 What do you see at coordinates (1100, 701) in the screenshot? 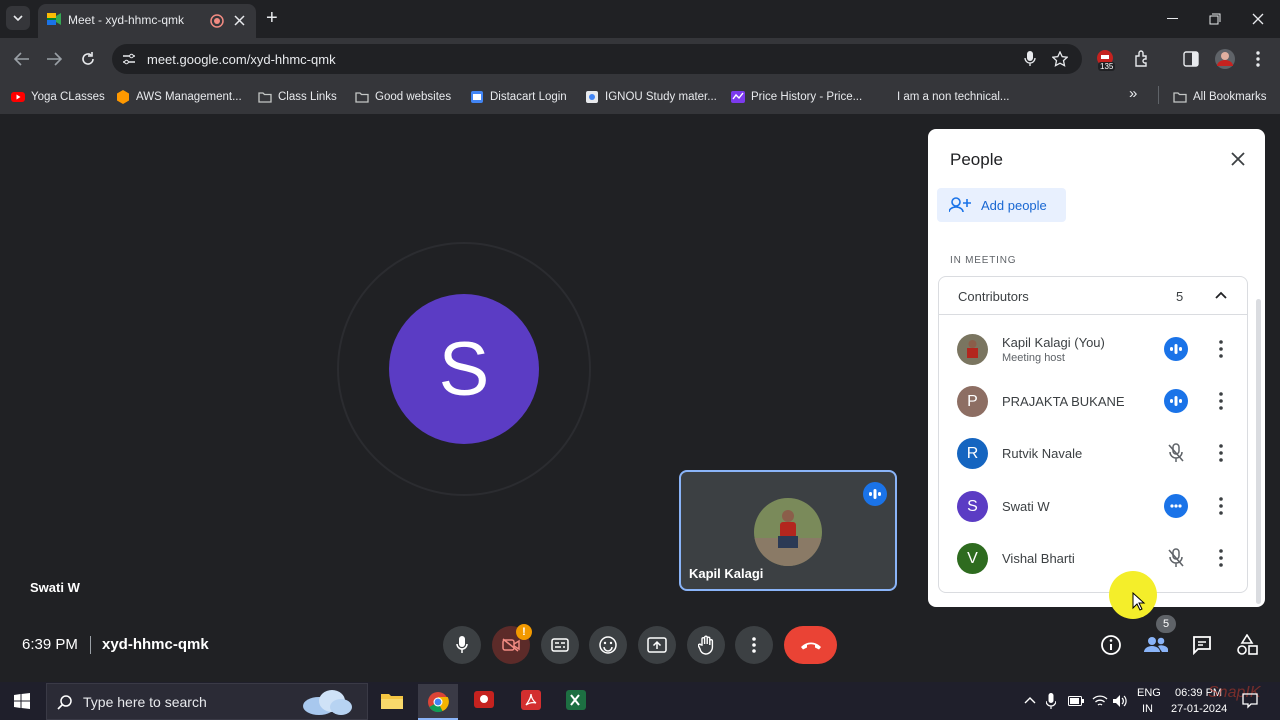
I see `wifi-icon` at bounding box center [1100, 701].